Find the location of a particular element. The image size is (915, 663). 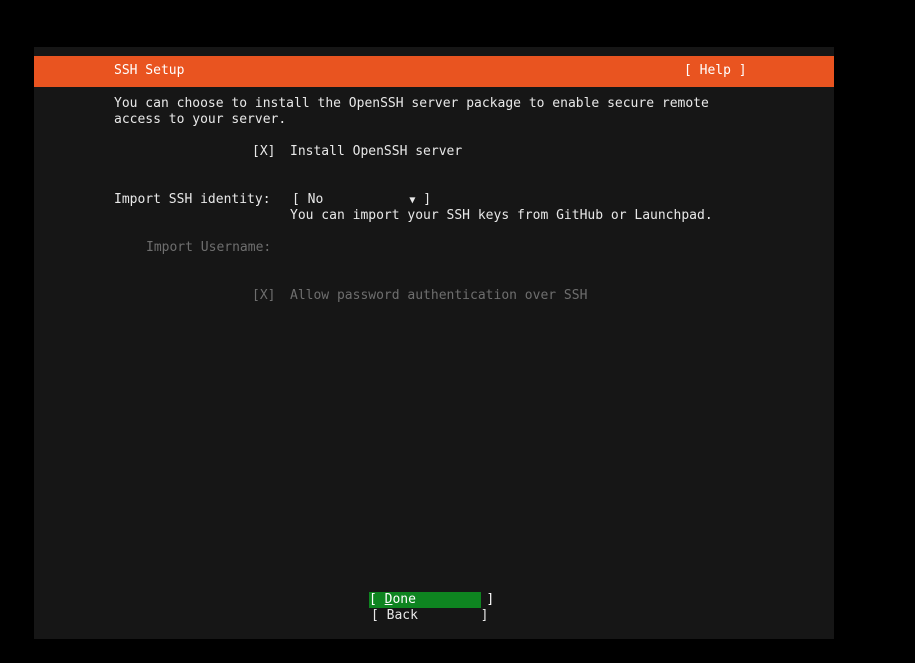

help-button: [ Help ] is located at coordinates (715, 71).